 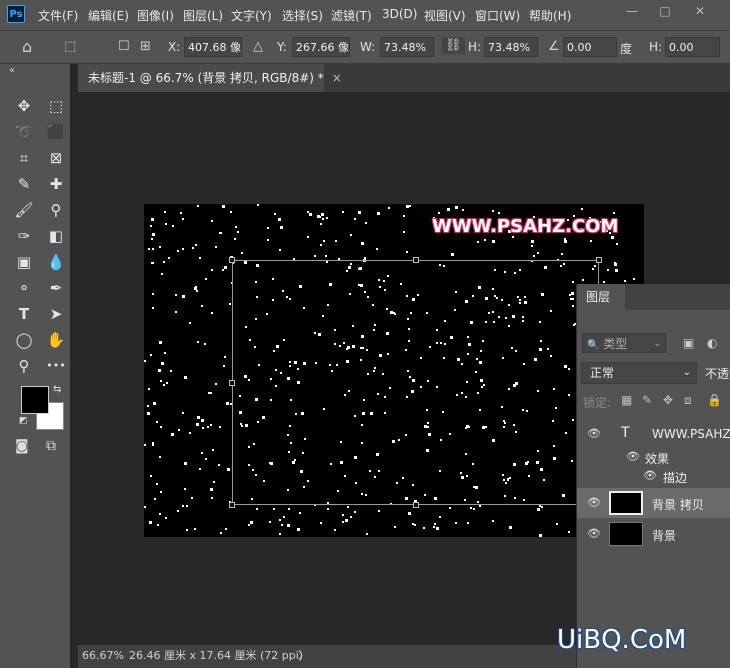 I want to click on eraser-tool: ◧, so click(x=56, y=236).